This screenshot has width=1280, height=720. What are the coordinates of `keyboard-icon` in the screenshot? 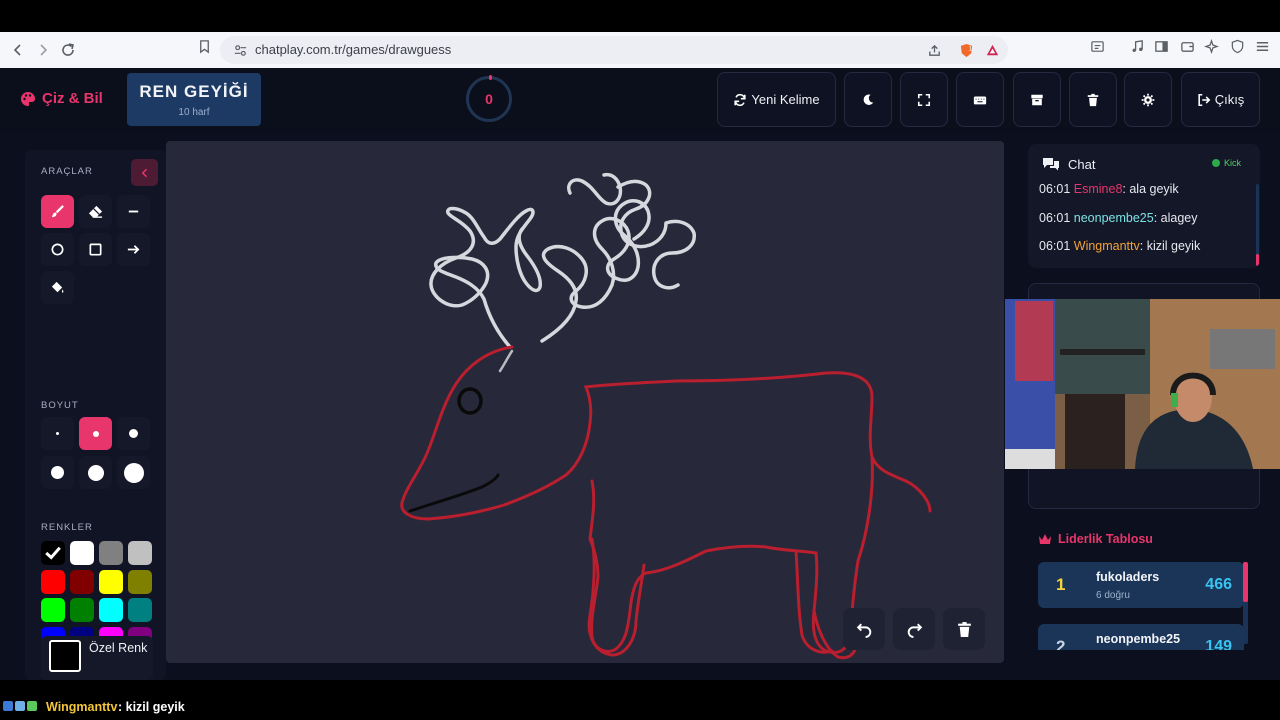 It's located at (980, 100).